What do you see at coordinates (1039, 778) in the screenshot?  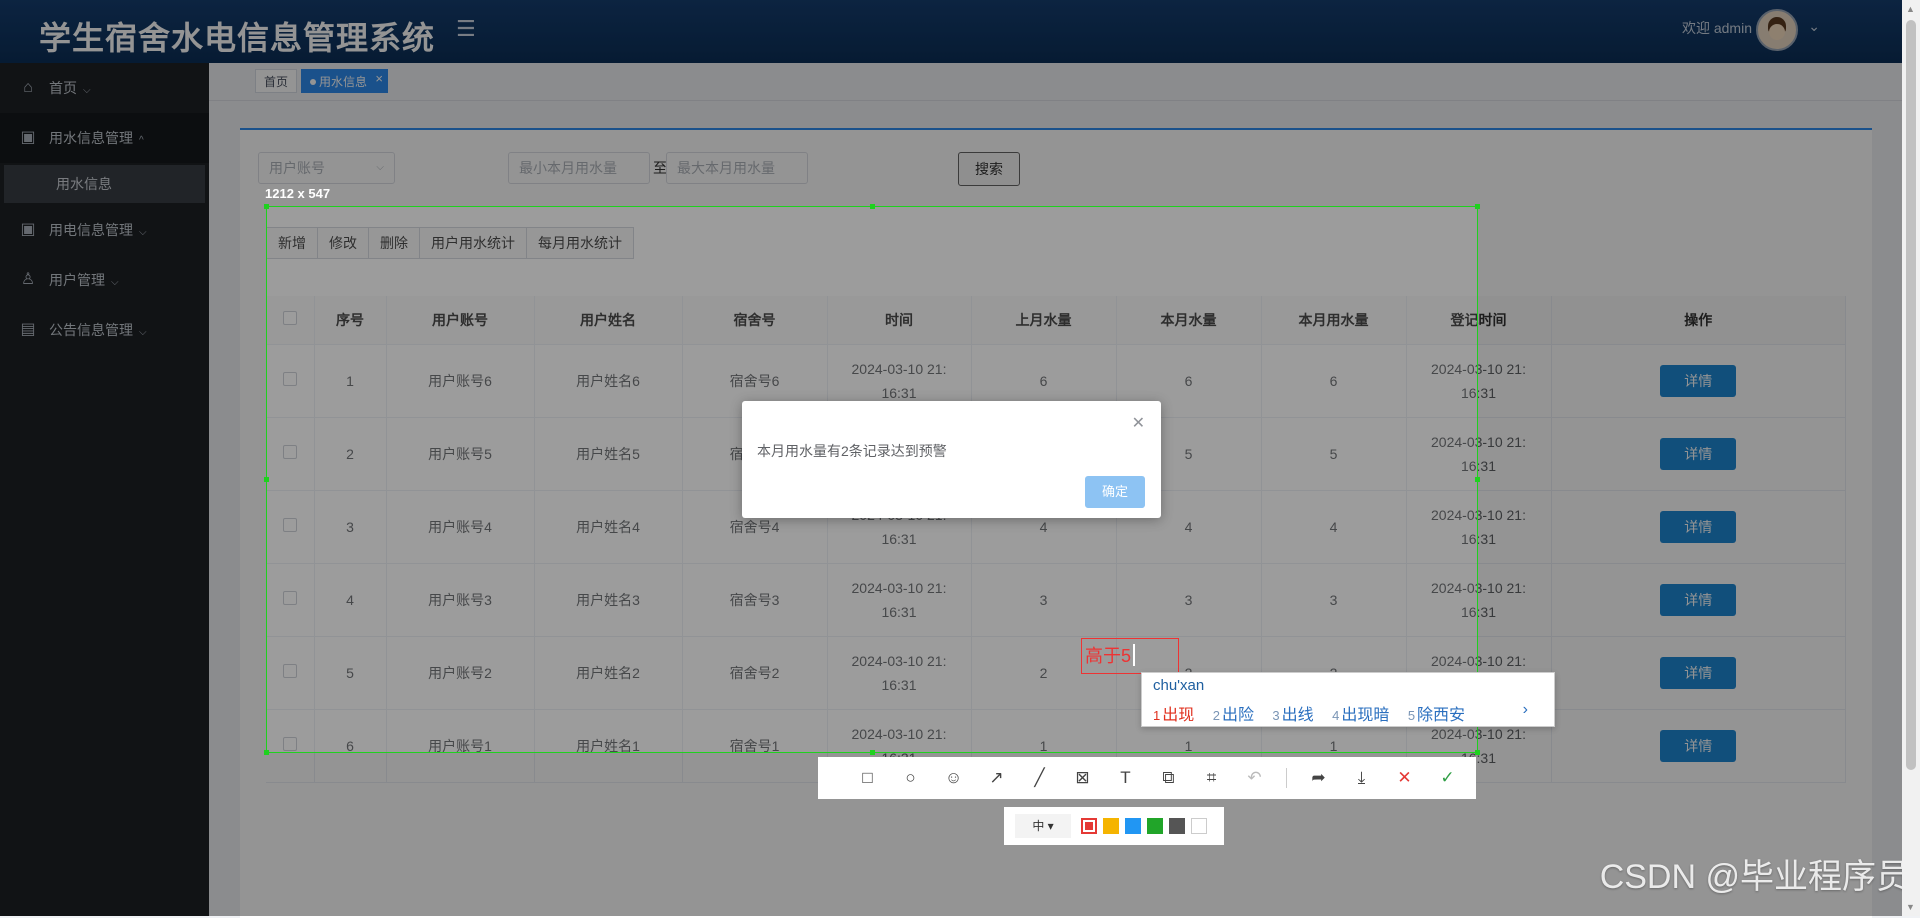 I see `pen-icon: ╱` at bounding box center [1039, 778].